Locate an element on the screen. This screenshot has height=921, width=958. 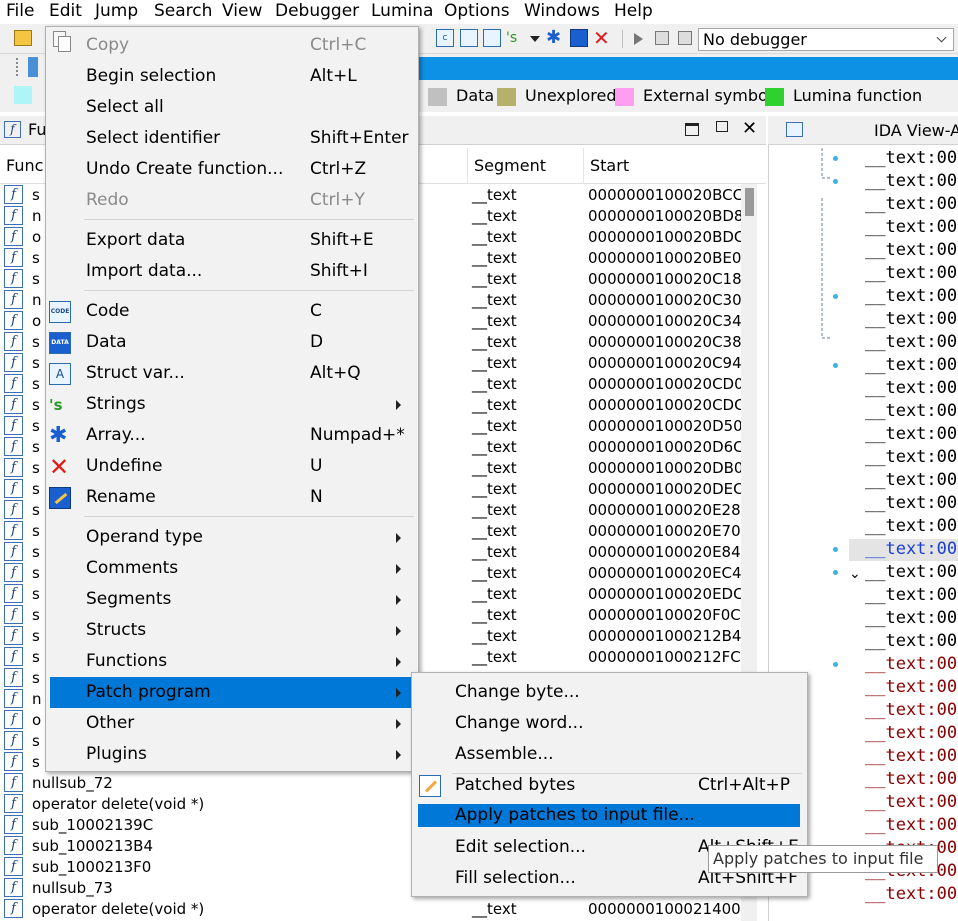
menu-item-strings: 's Strings is located at coordinates (232, 404).